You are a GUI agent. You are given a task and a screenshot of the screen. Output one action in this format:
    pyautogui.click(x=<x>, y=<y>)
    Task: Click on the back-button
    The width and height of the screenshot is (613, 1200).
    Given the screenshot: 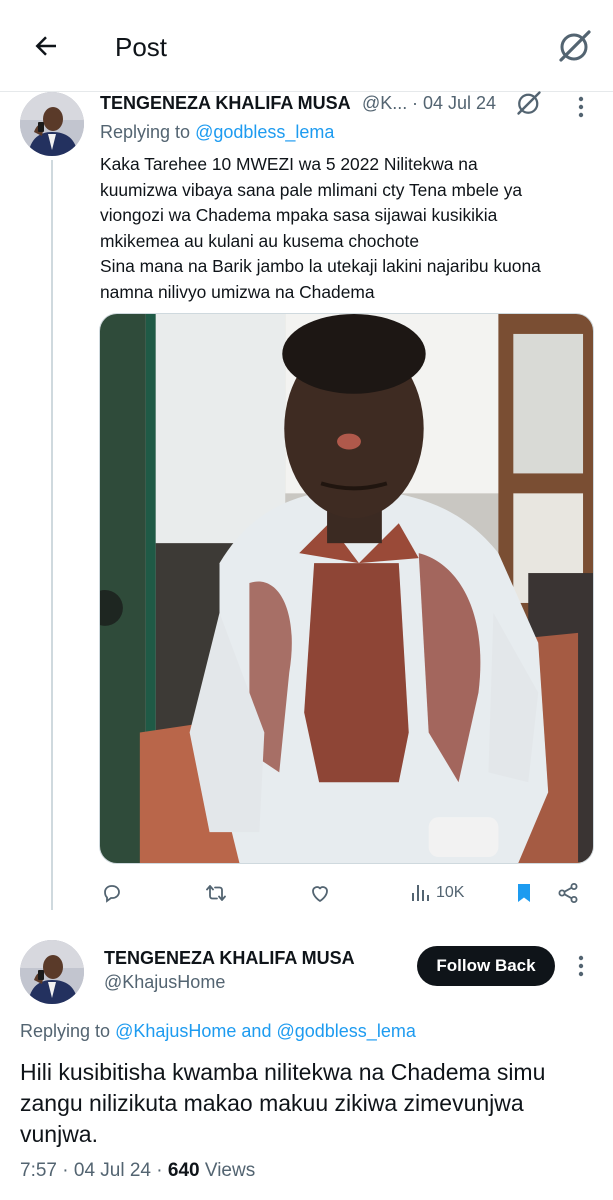 What is the action you would take?
    pyautogui.click(x=46, y=46)
    